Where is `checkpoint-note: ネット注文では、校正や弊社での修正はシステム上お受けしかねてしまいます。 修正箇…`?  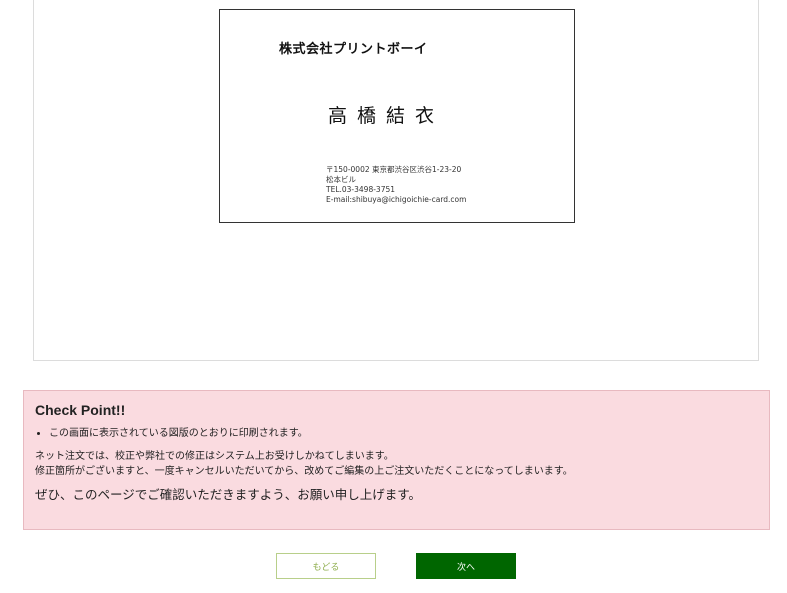
checkpoint-note: ネット注文では、校正や弊社での修正はシステム上お受けしかねてしまいます。 修正箇… is located at coordinates (396, 464).